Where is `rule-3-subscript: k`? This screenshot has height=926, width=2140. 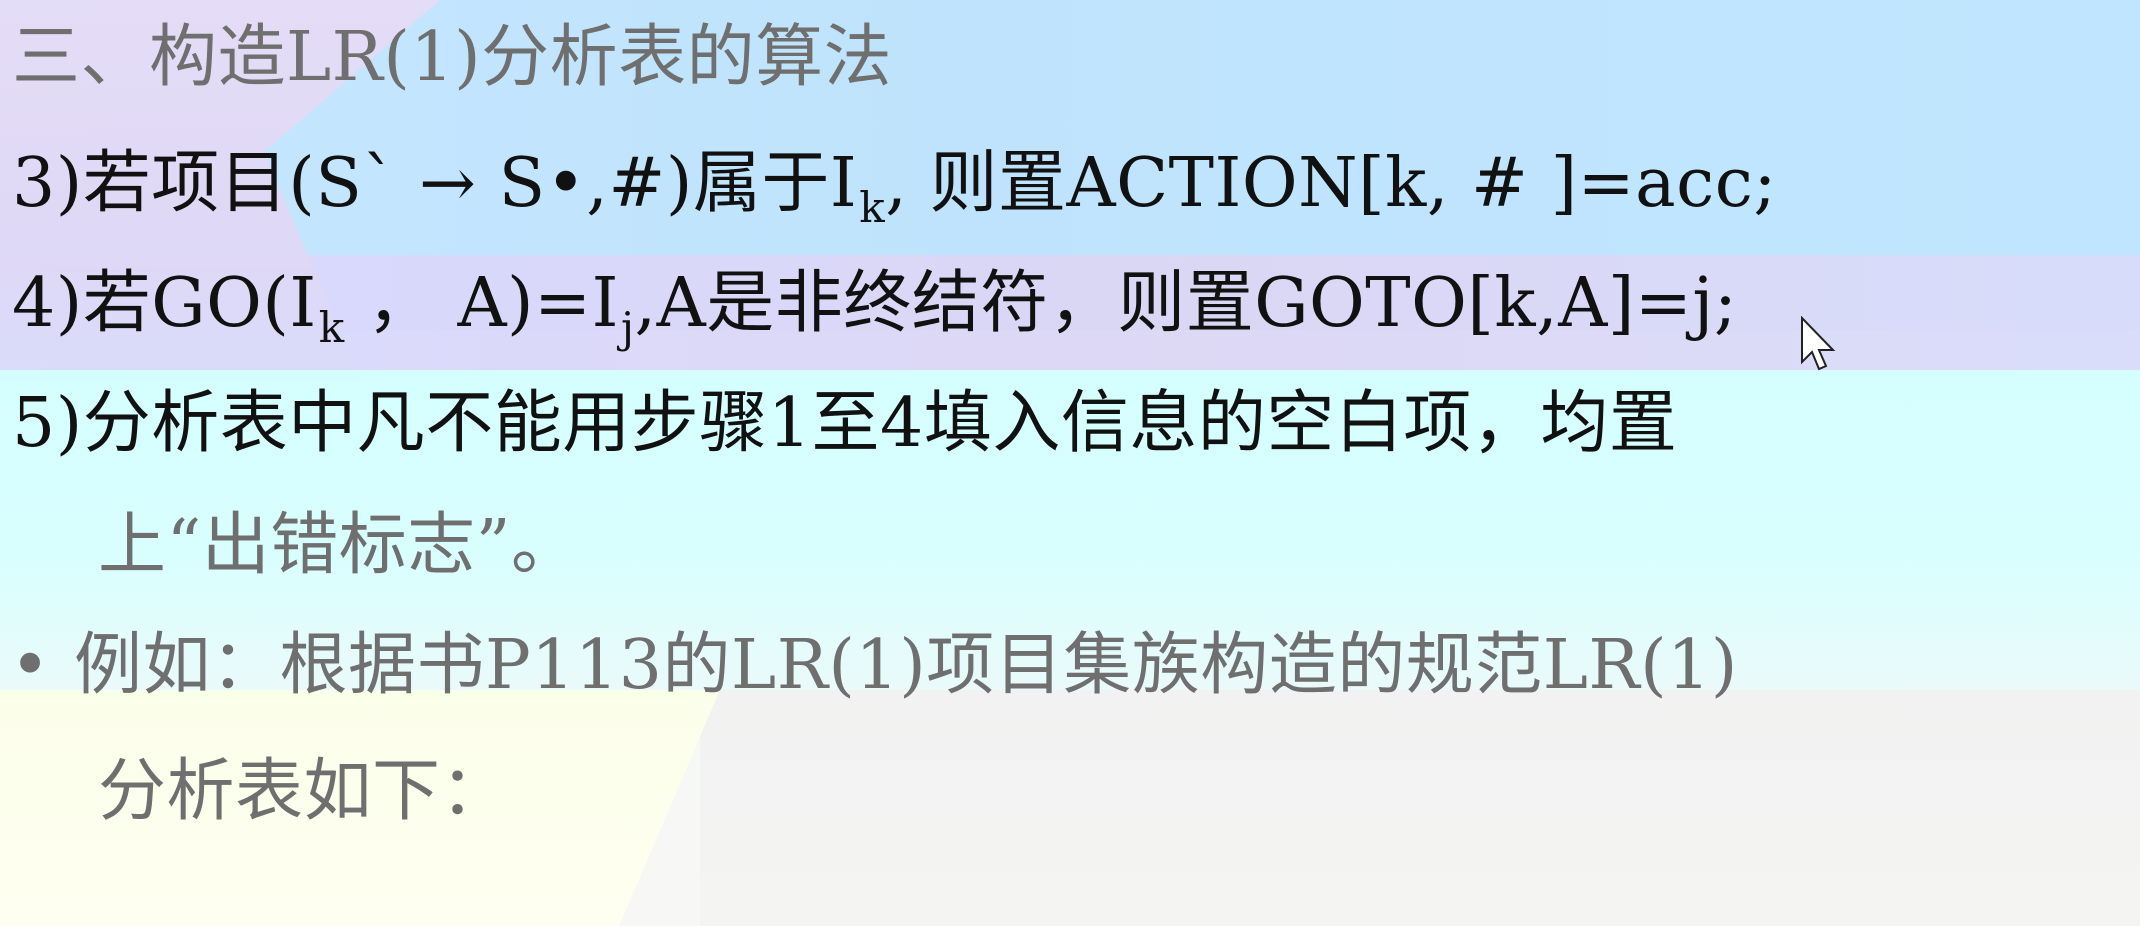
rule-3-subscript: k is located at coordinates (872, 207).